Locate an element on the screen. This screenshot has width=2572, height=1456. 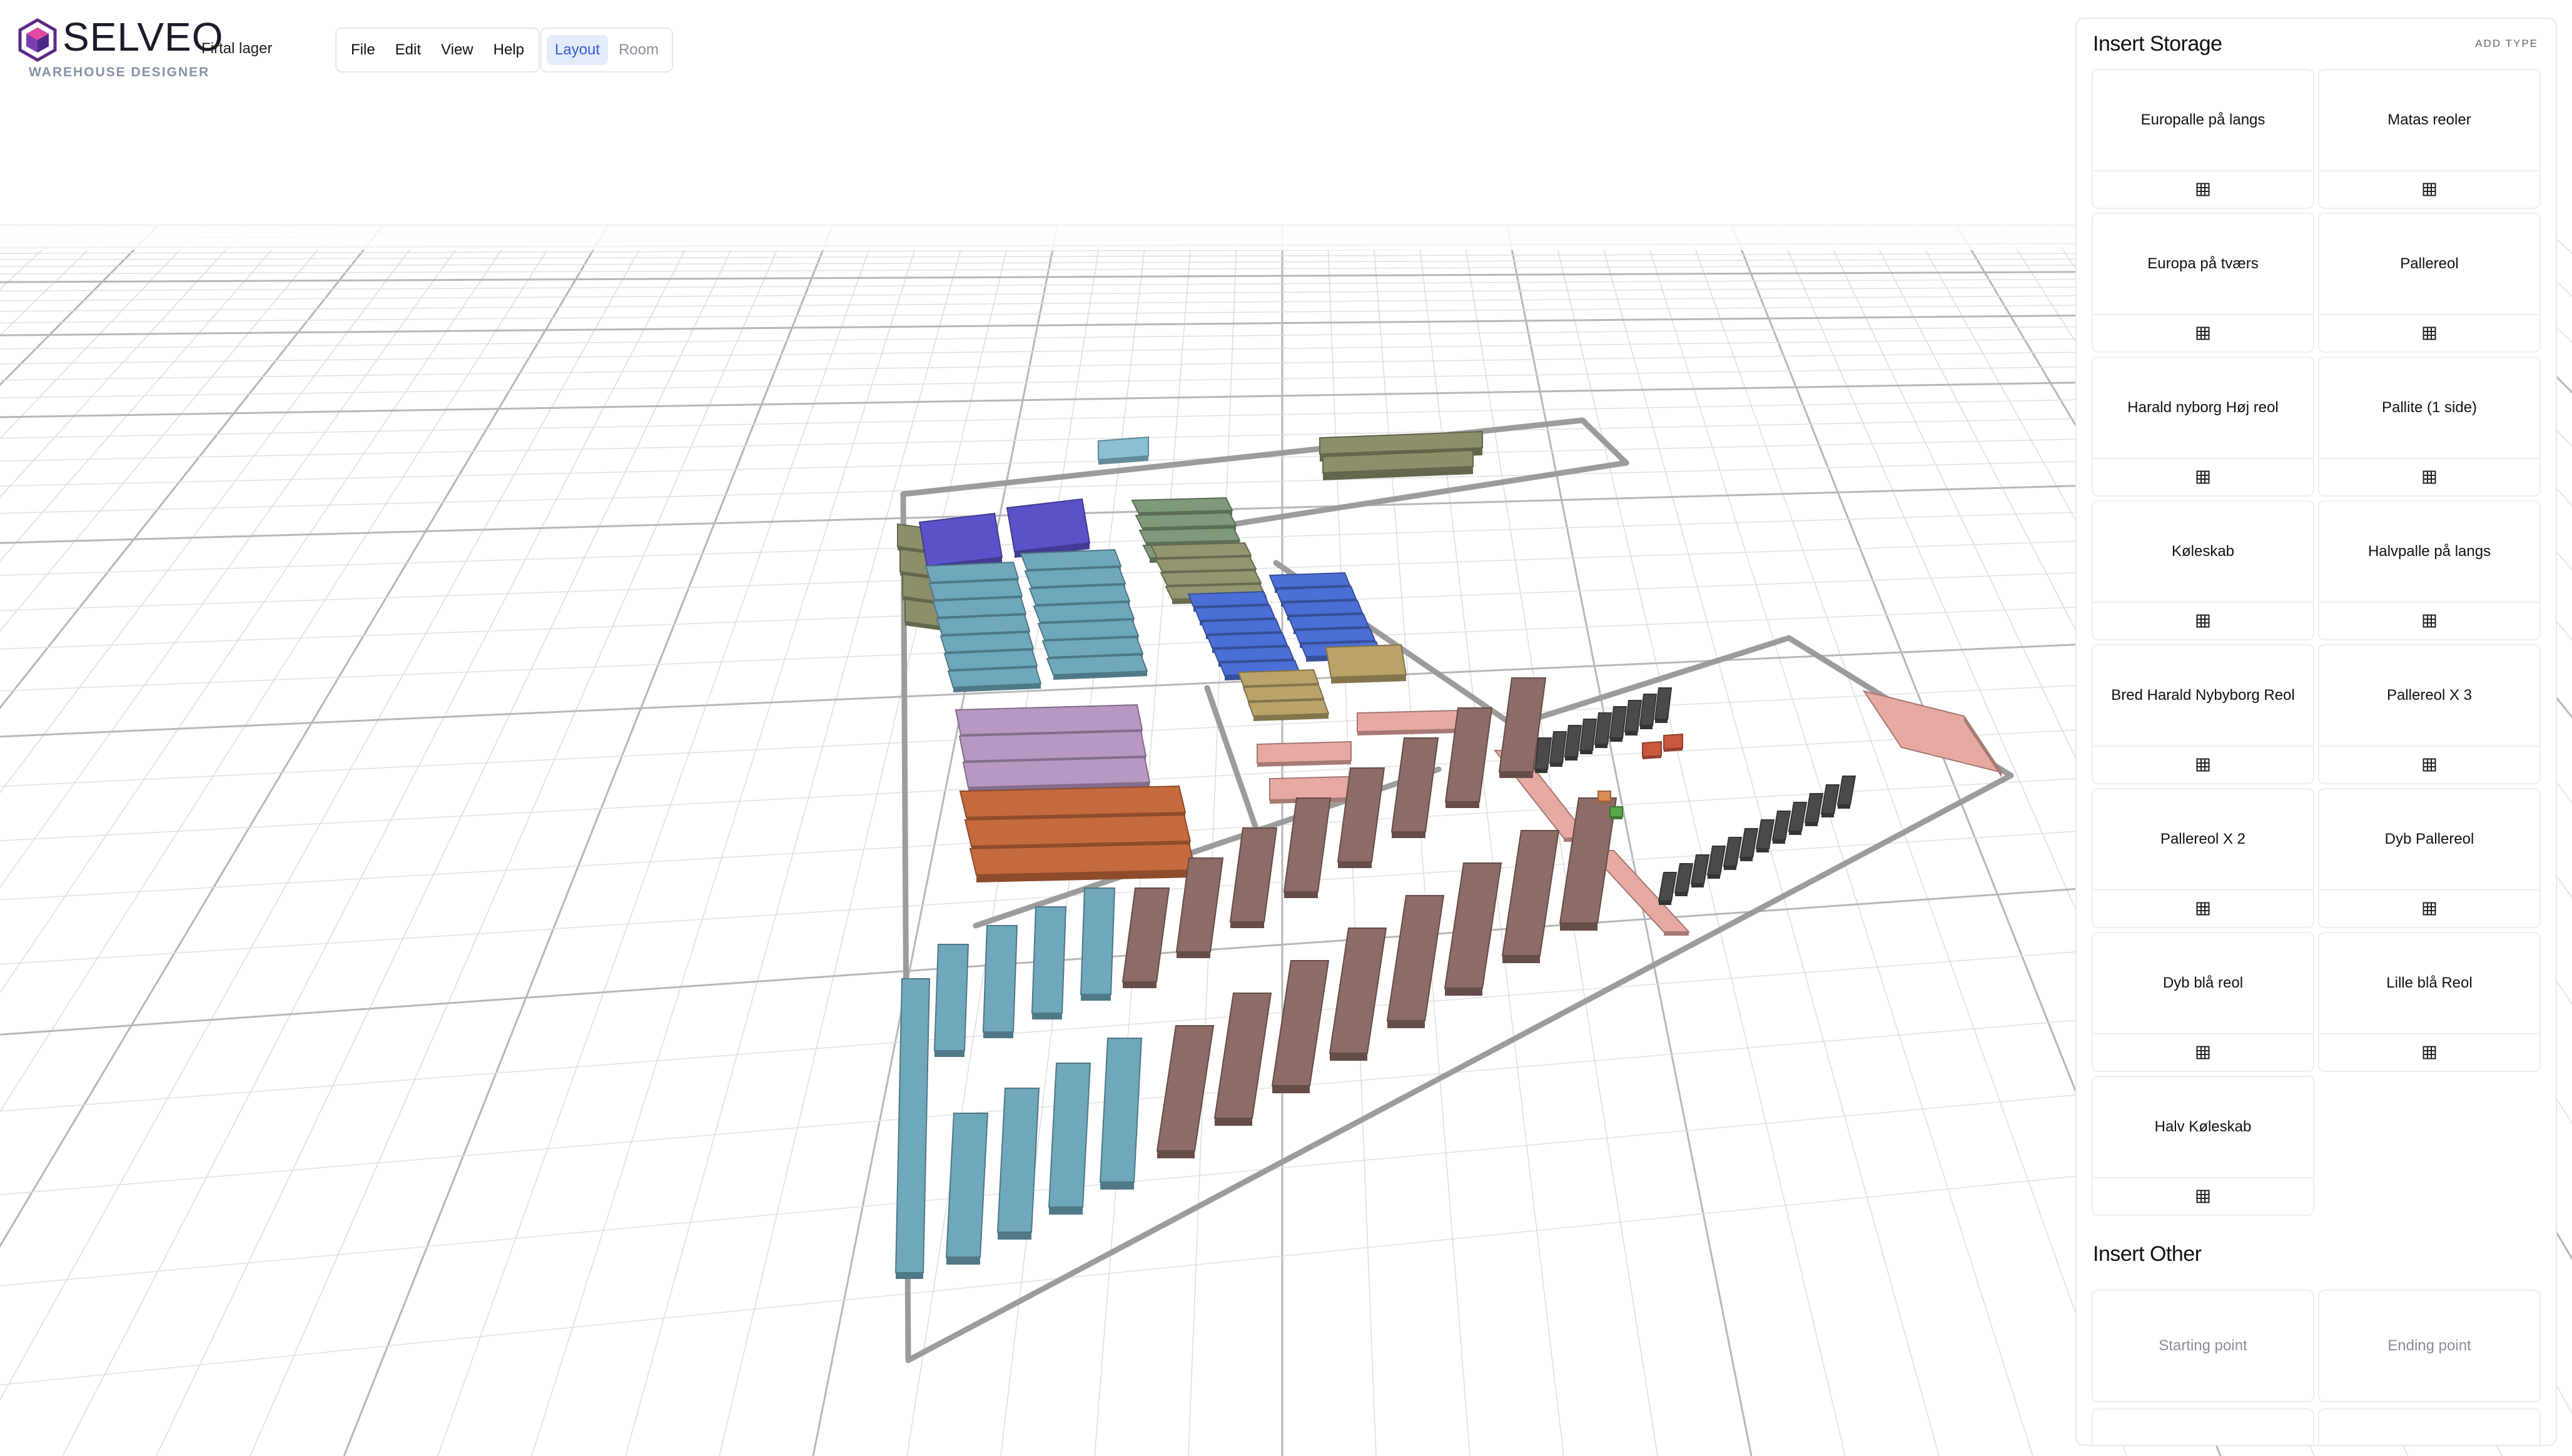
other-item-card: Starting point is located at coordinates (2203, 1346).